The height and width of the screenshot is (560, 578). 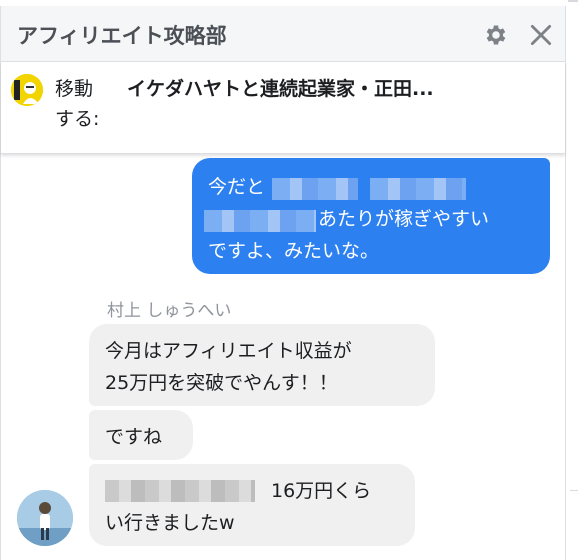 I want to click on sender-name: 村上 しゅうへい, so click(x=169, y=308).